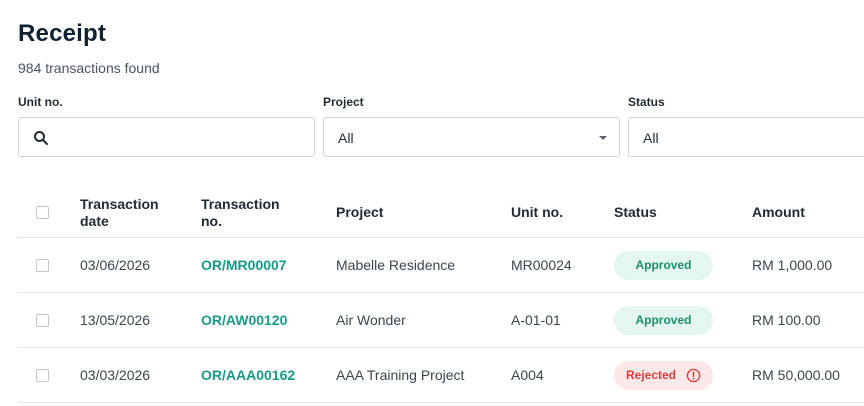 The height and width of the screenshot is (406, 864). I want to click on header-amount: Amount, so click(778, 212).